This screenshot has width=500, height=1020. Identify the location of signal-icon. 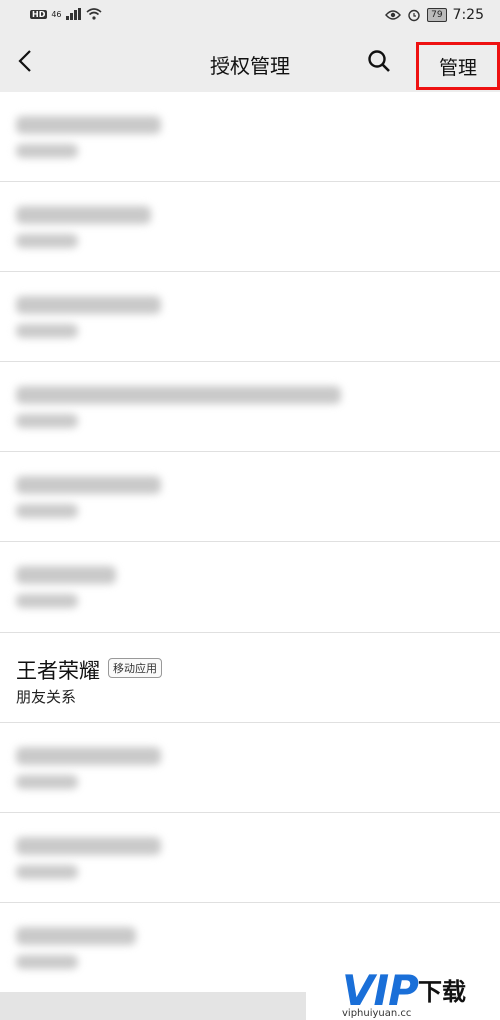
(73, 14).